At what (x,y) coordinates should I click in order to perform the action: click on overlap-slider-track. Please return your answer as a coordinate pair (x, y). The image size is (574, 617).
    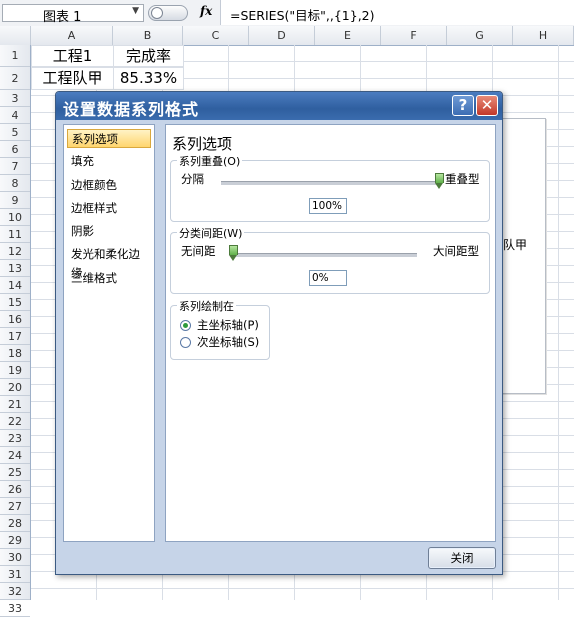
    Looking at the image, I should click on (330, 183).